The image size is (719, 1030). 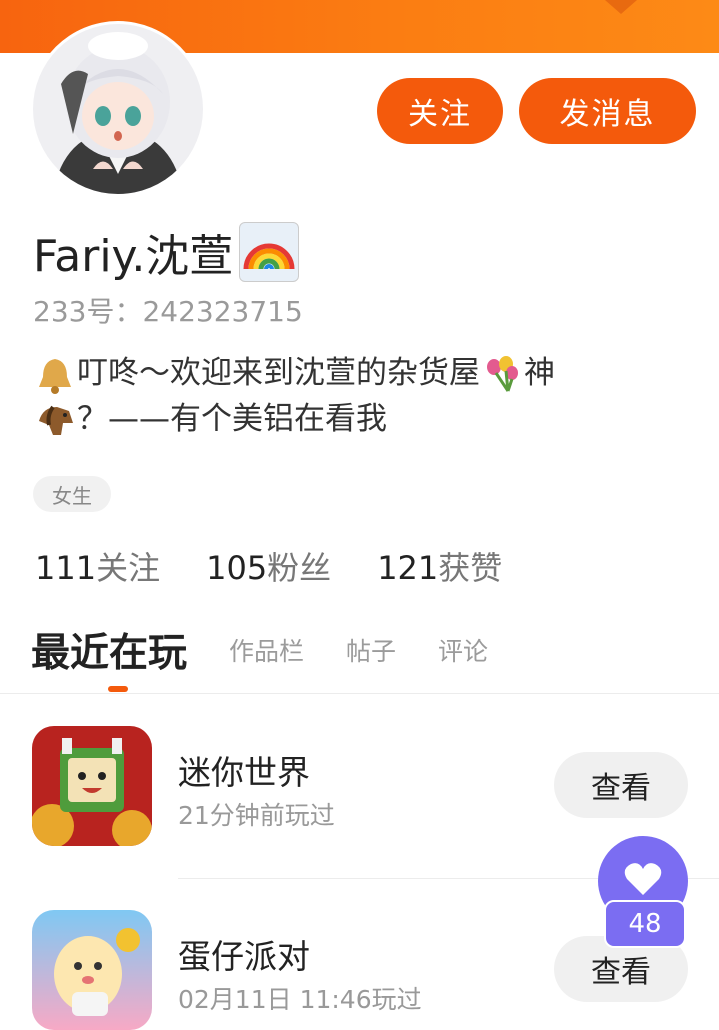 What do you see at coordinates (362, 786) in the screenshot?
I see `list-item: 迷你世界 21分钟前玩过 查看` at bounding box center [362, 786].